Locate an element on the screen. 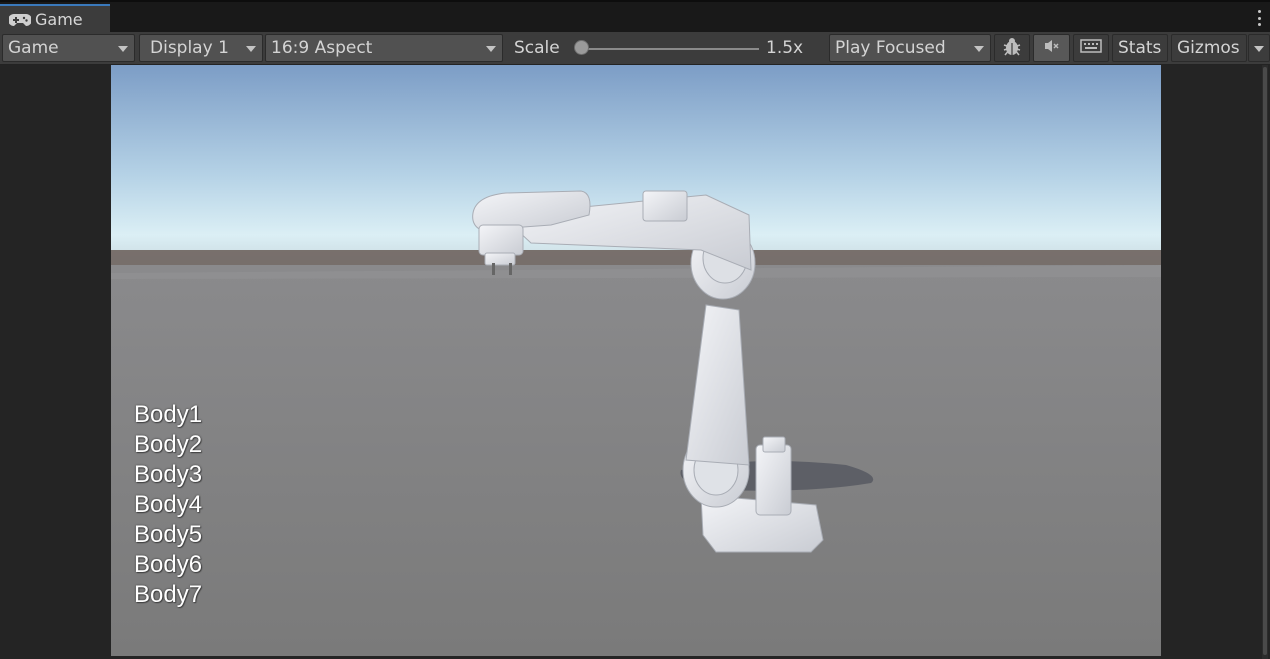 Image resolution: width=1270 pixels, height=659 pixels. body-label: Body3 is located at coordinates (168, 474).